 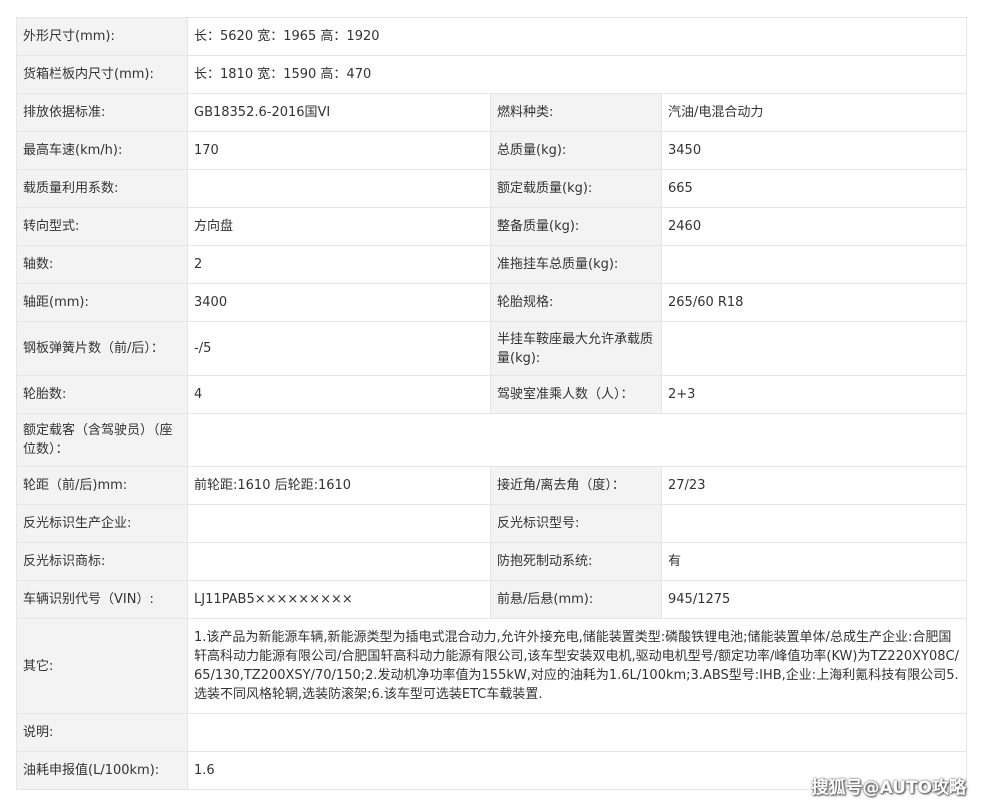 I want to click on row-label: 半挂车鞍座最大允许承载质量(kg):, so click(x=576, y=348).